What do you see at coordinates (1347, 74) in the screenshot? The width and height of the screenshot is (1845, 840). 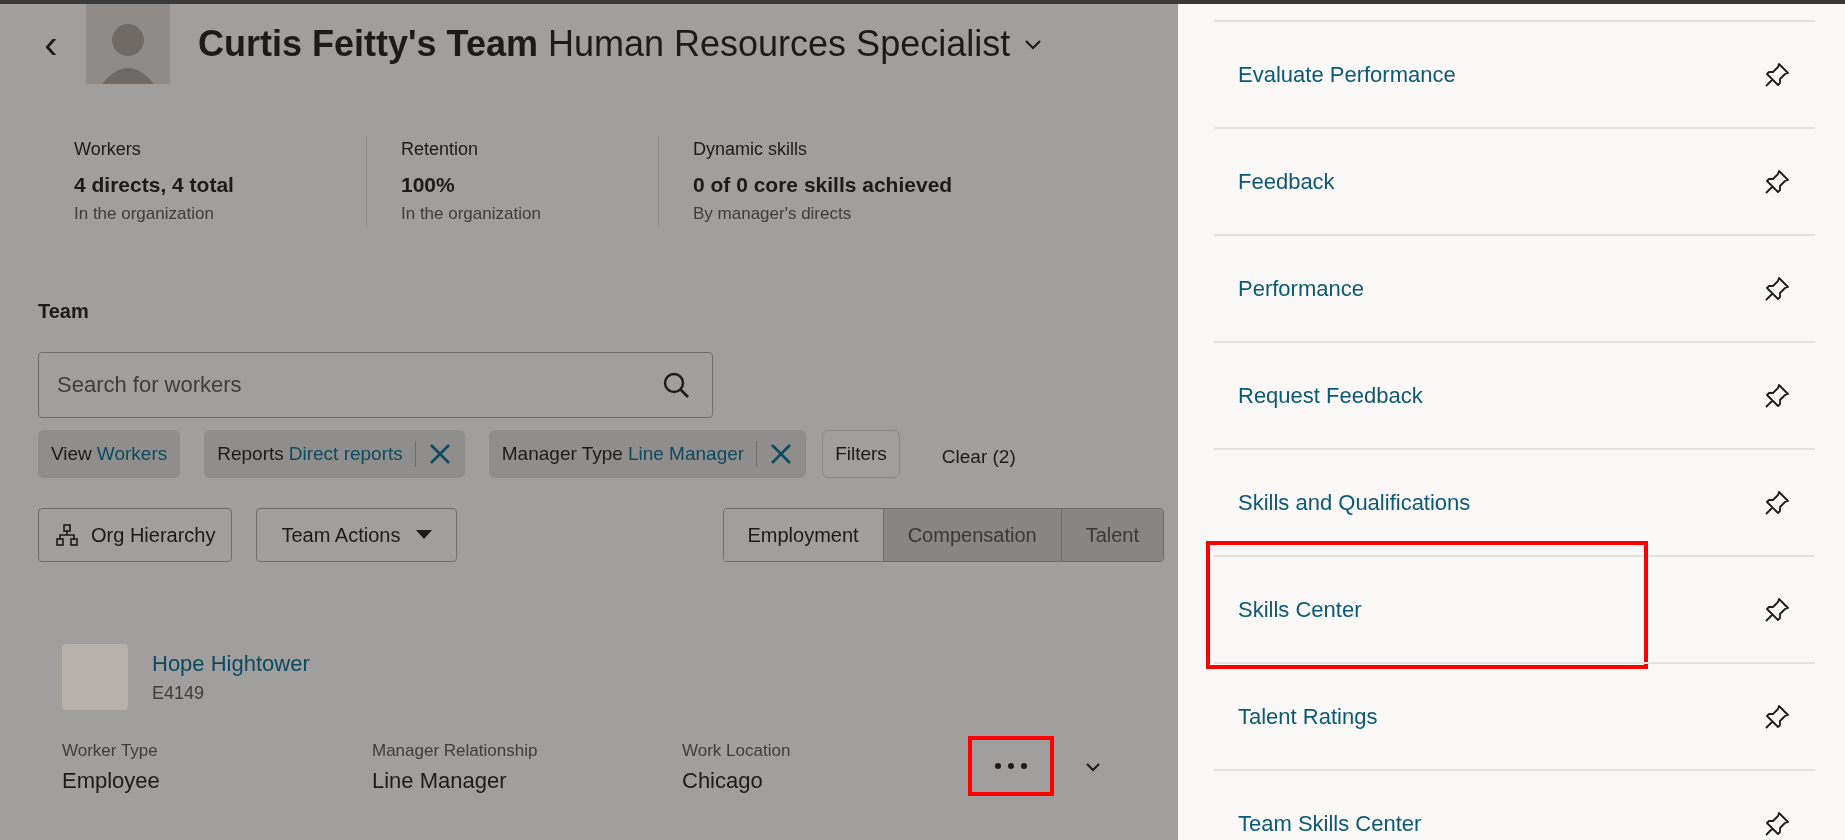 I see `menu-link: Evaluate Performance` at bounding box center [1347, 74].